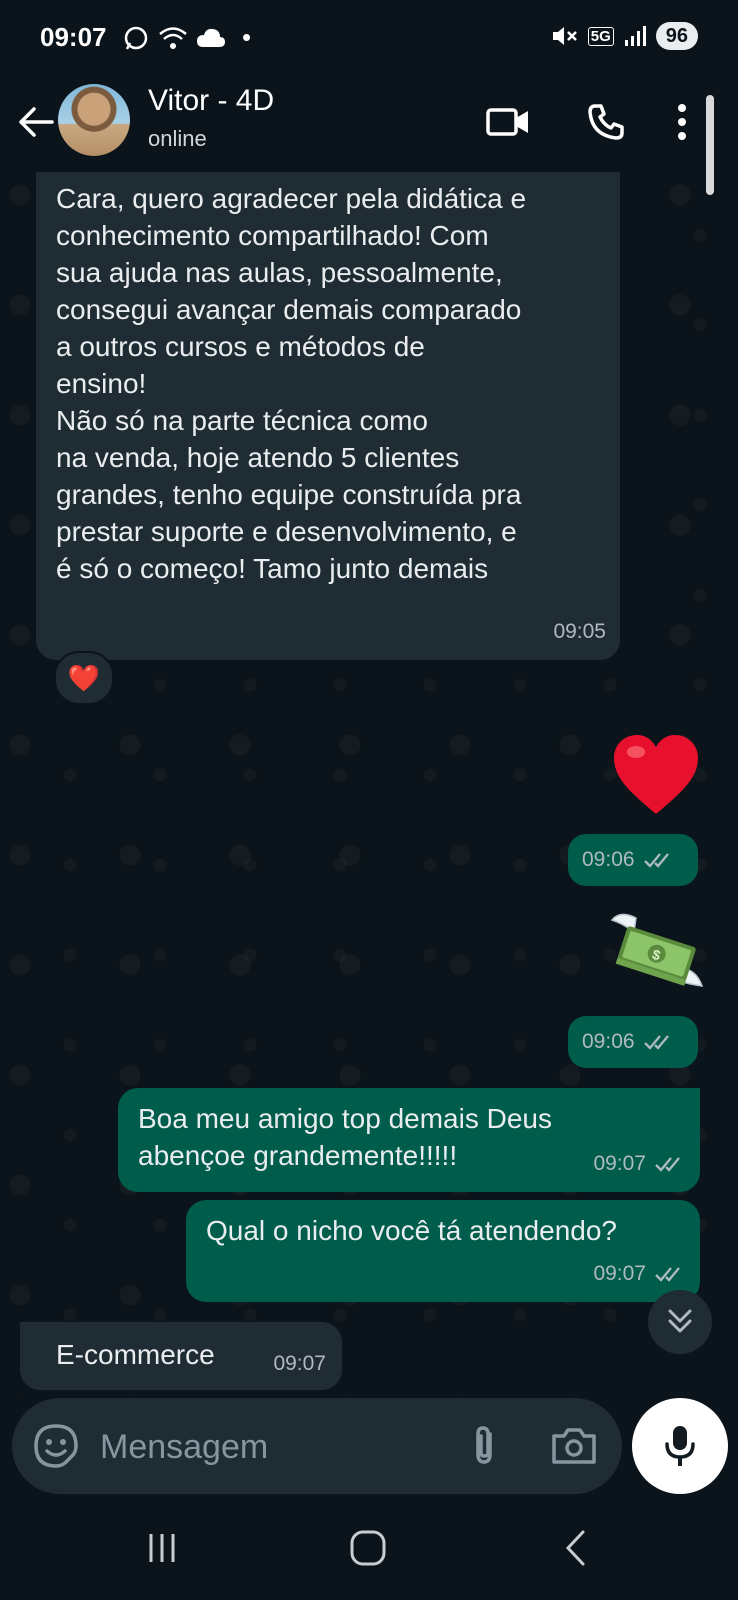  I want to click on signal-icon, so click(635, 36).